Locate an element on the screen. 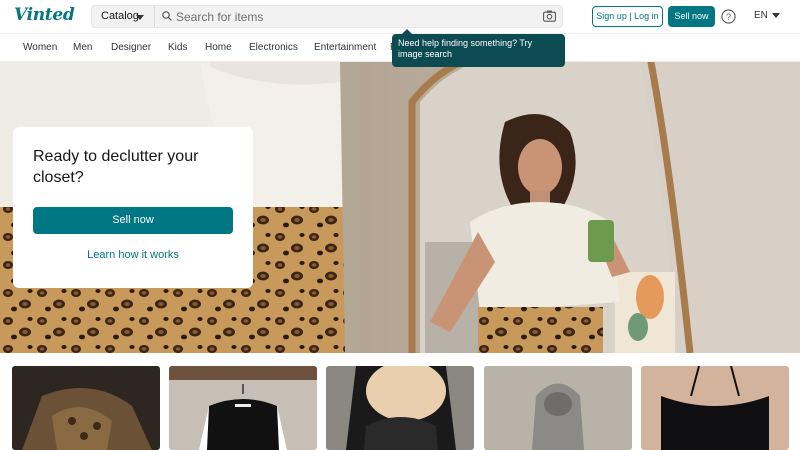 The width and height of the screenshot is (800, 450). catalog-label: Catalog is located at coordinates (120, 16).